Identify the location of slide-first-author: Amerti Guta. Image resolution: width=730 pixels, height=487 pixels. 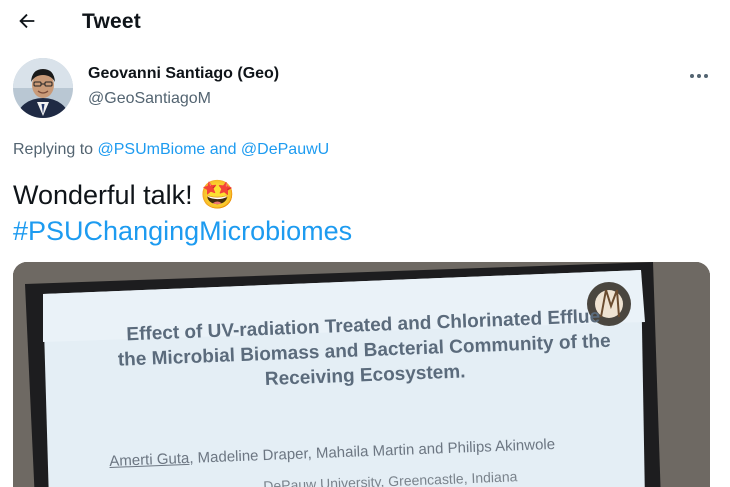
(149, 459).